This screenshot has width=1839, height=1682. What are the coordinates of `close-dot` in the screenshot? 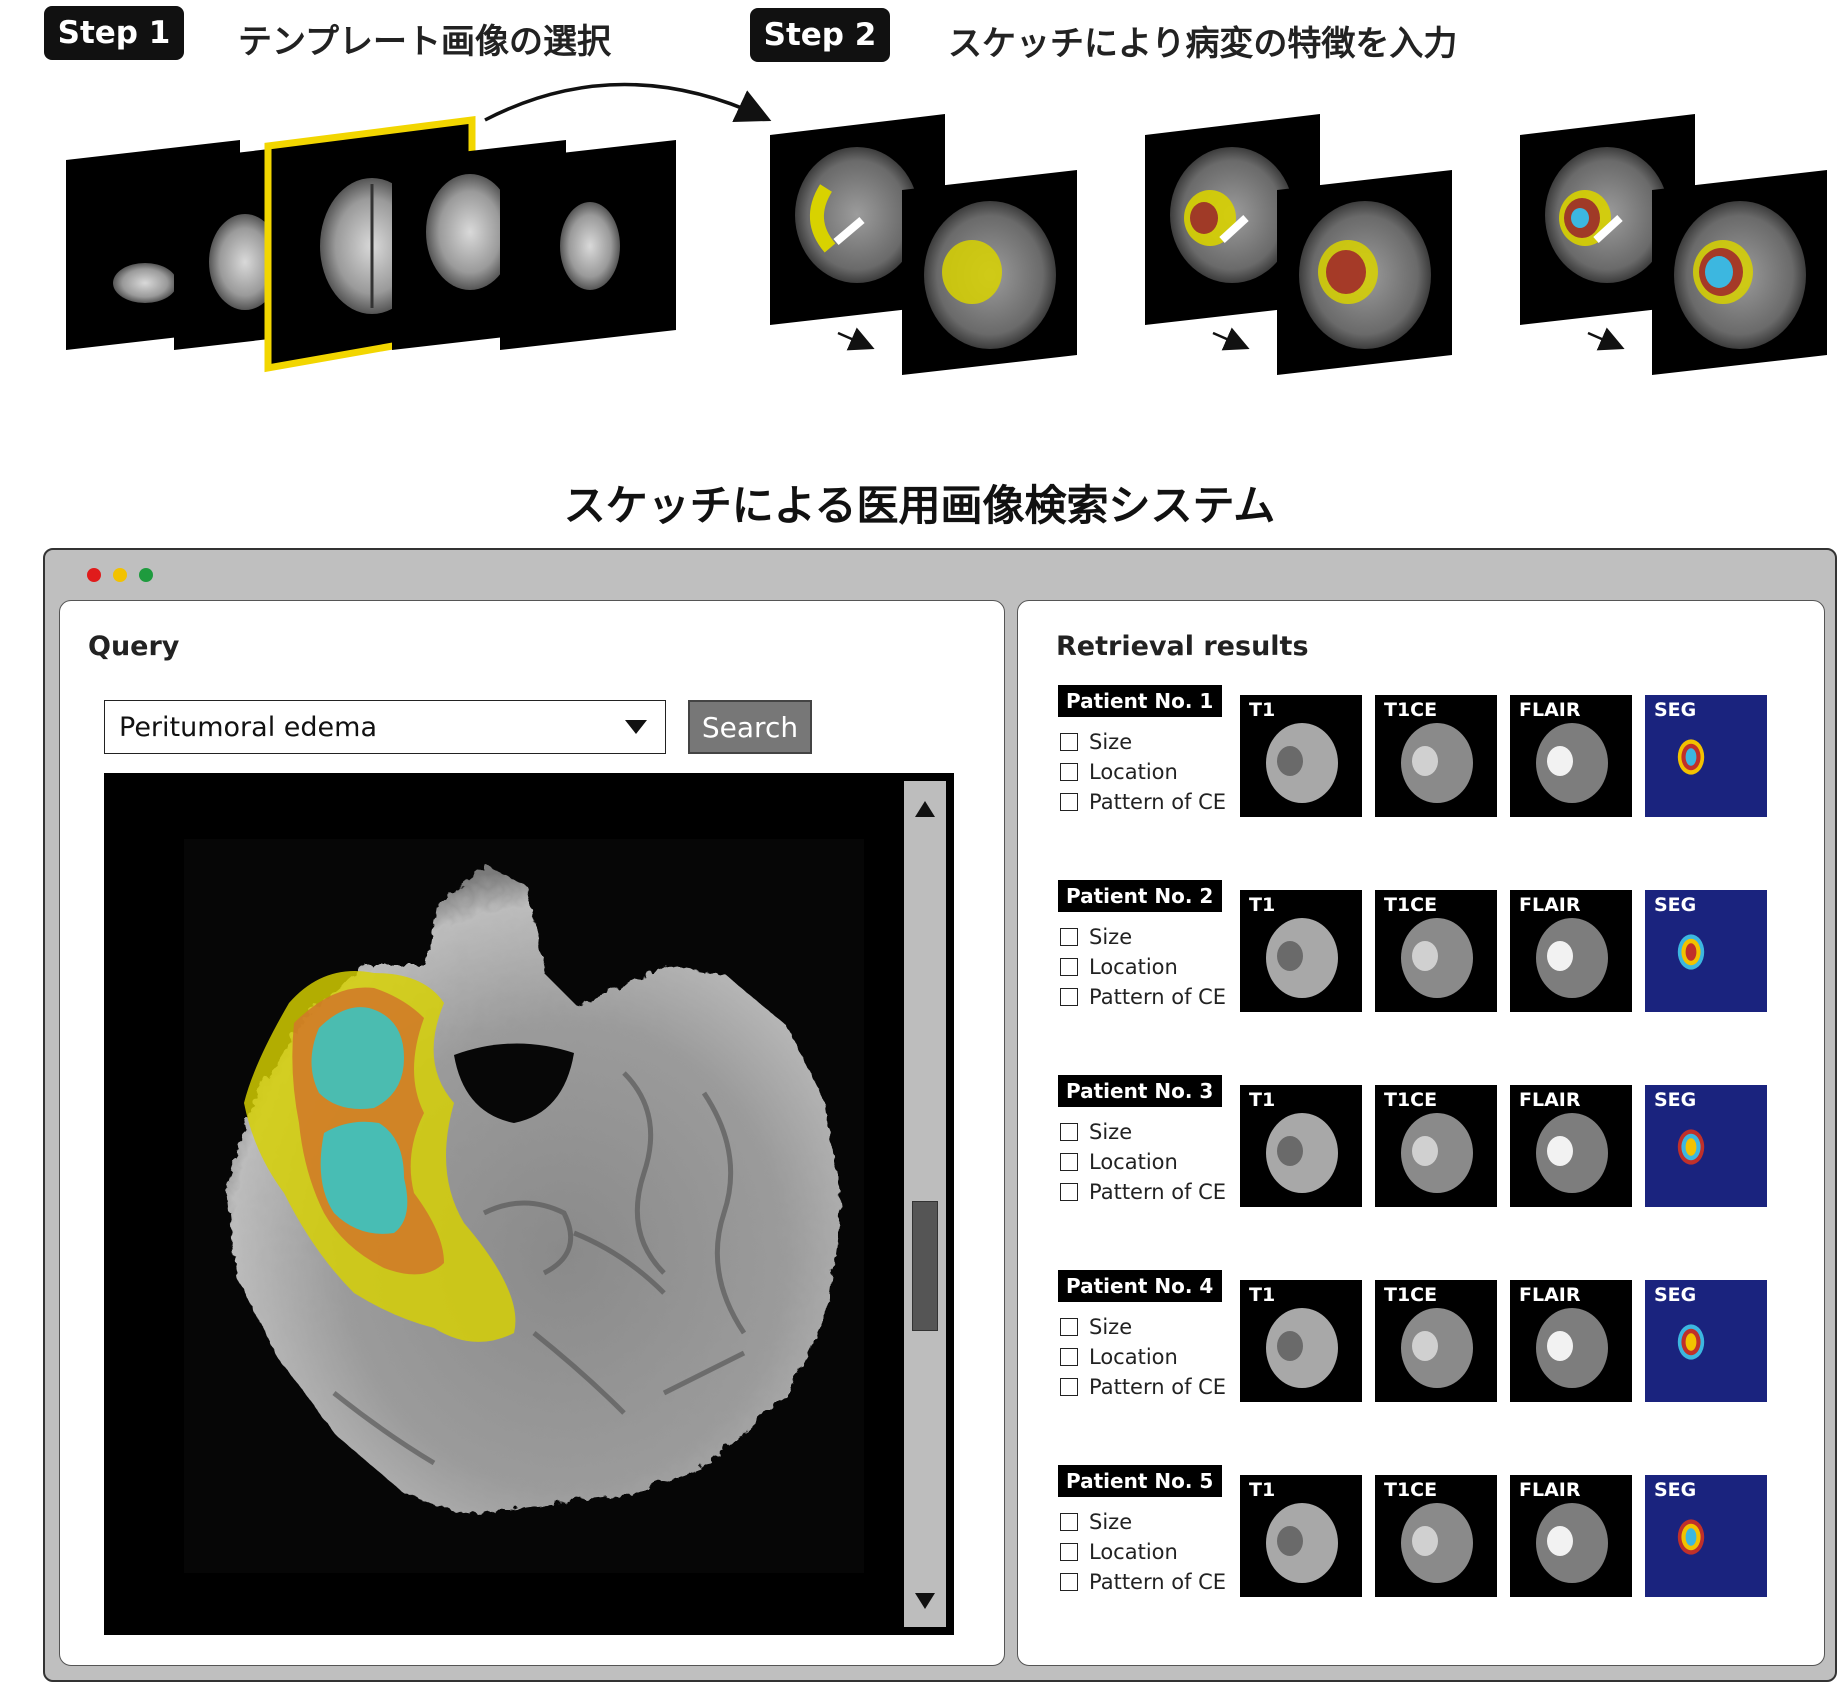 It's located at (94, 575).